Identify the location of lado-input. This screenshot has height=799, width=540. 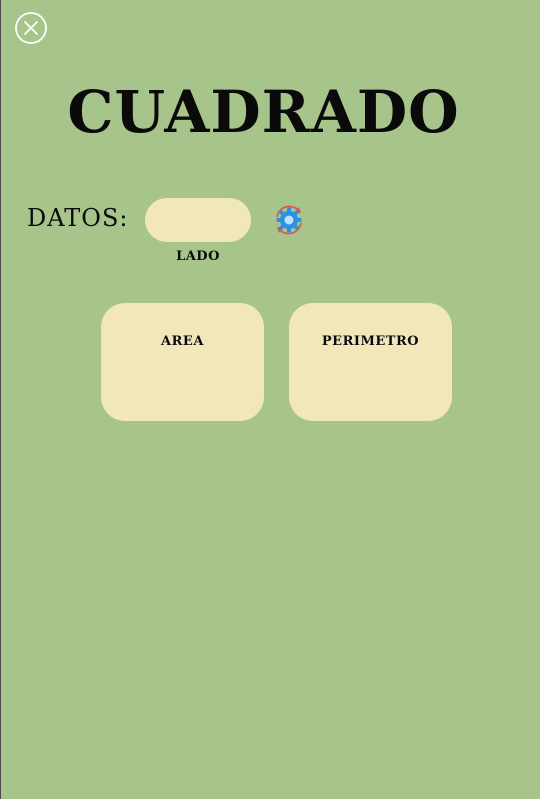
(198, 220).